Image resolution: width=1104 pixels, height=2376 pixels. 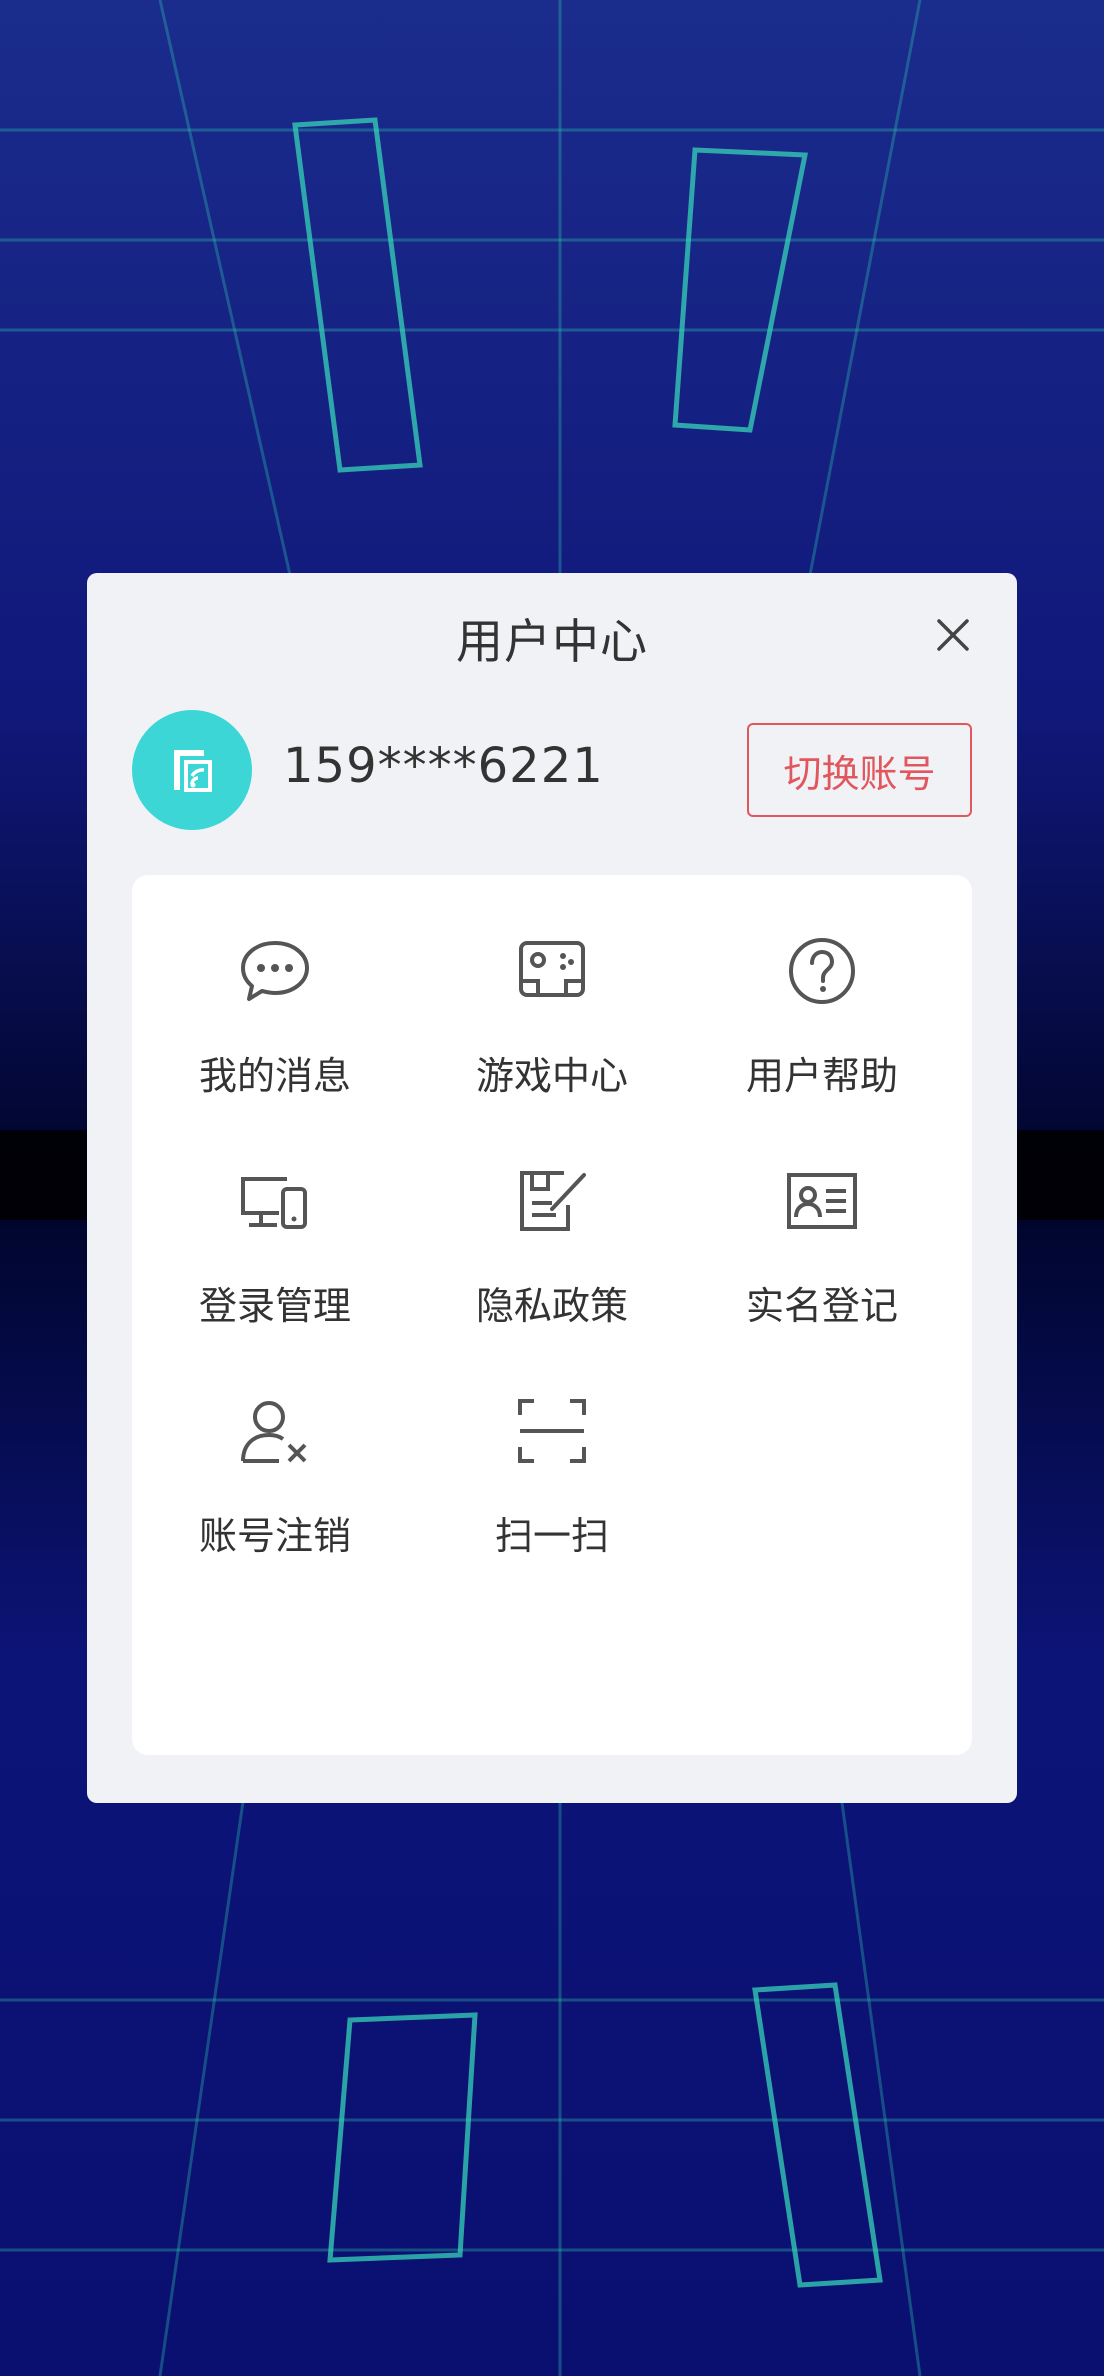 What do you see at coordinates (274, 1203) in the screenshot?
I see `devices-icon` at bounding box center [274, 1203].